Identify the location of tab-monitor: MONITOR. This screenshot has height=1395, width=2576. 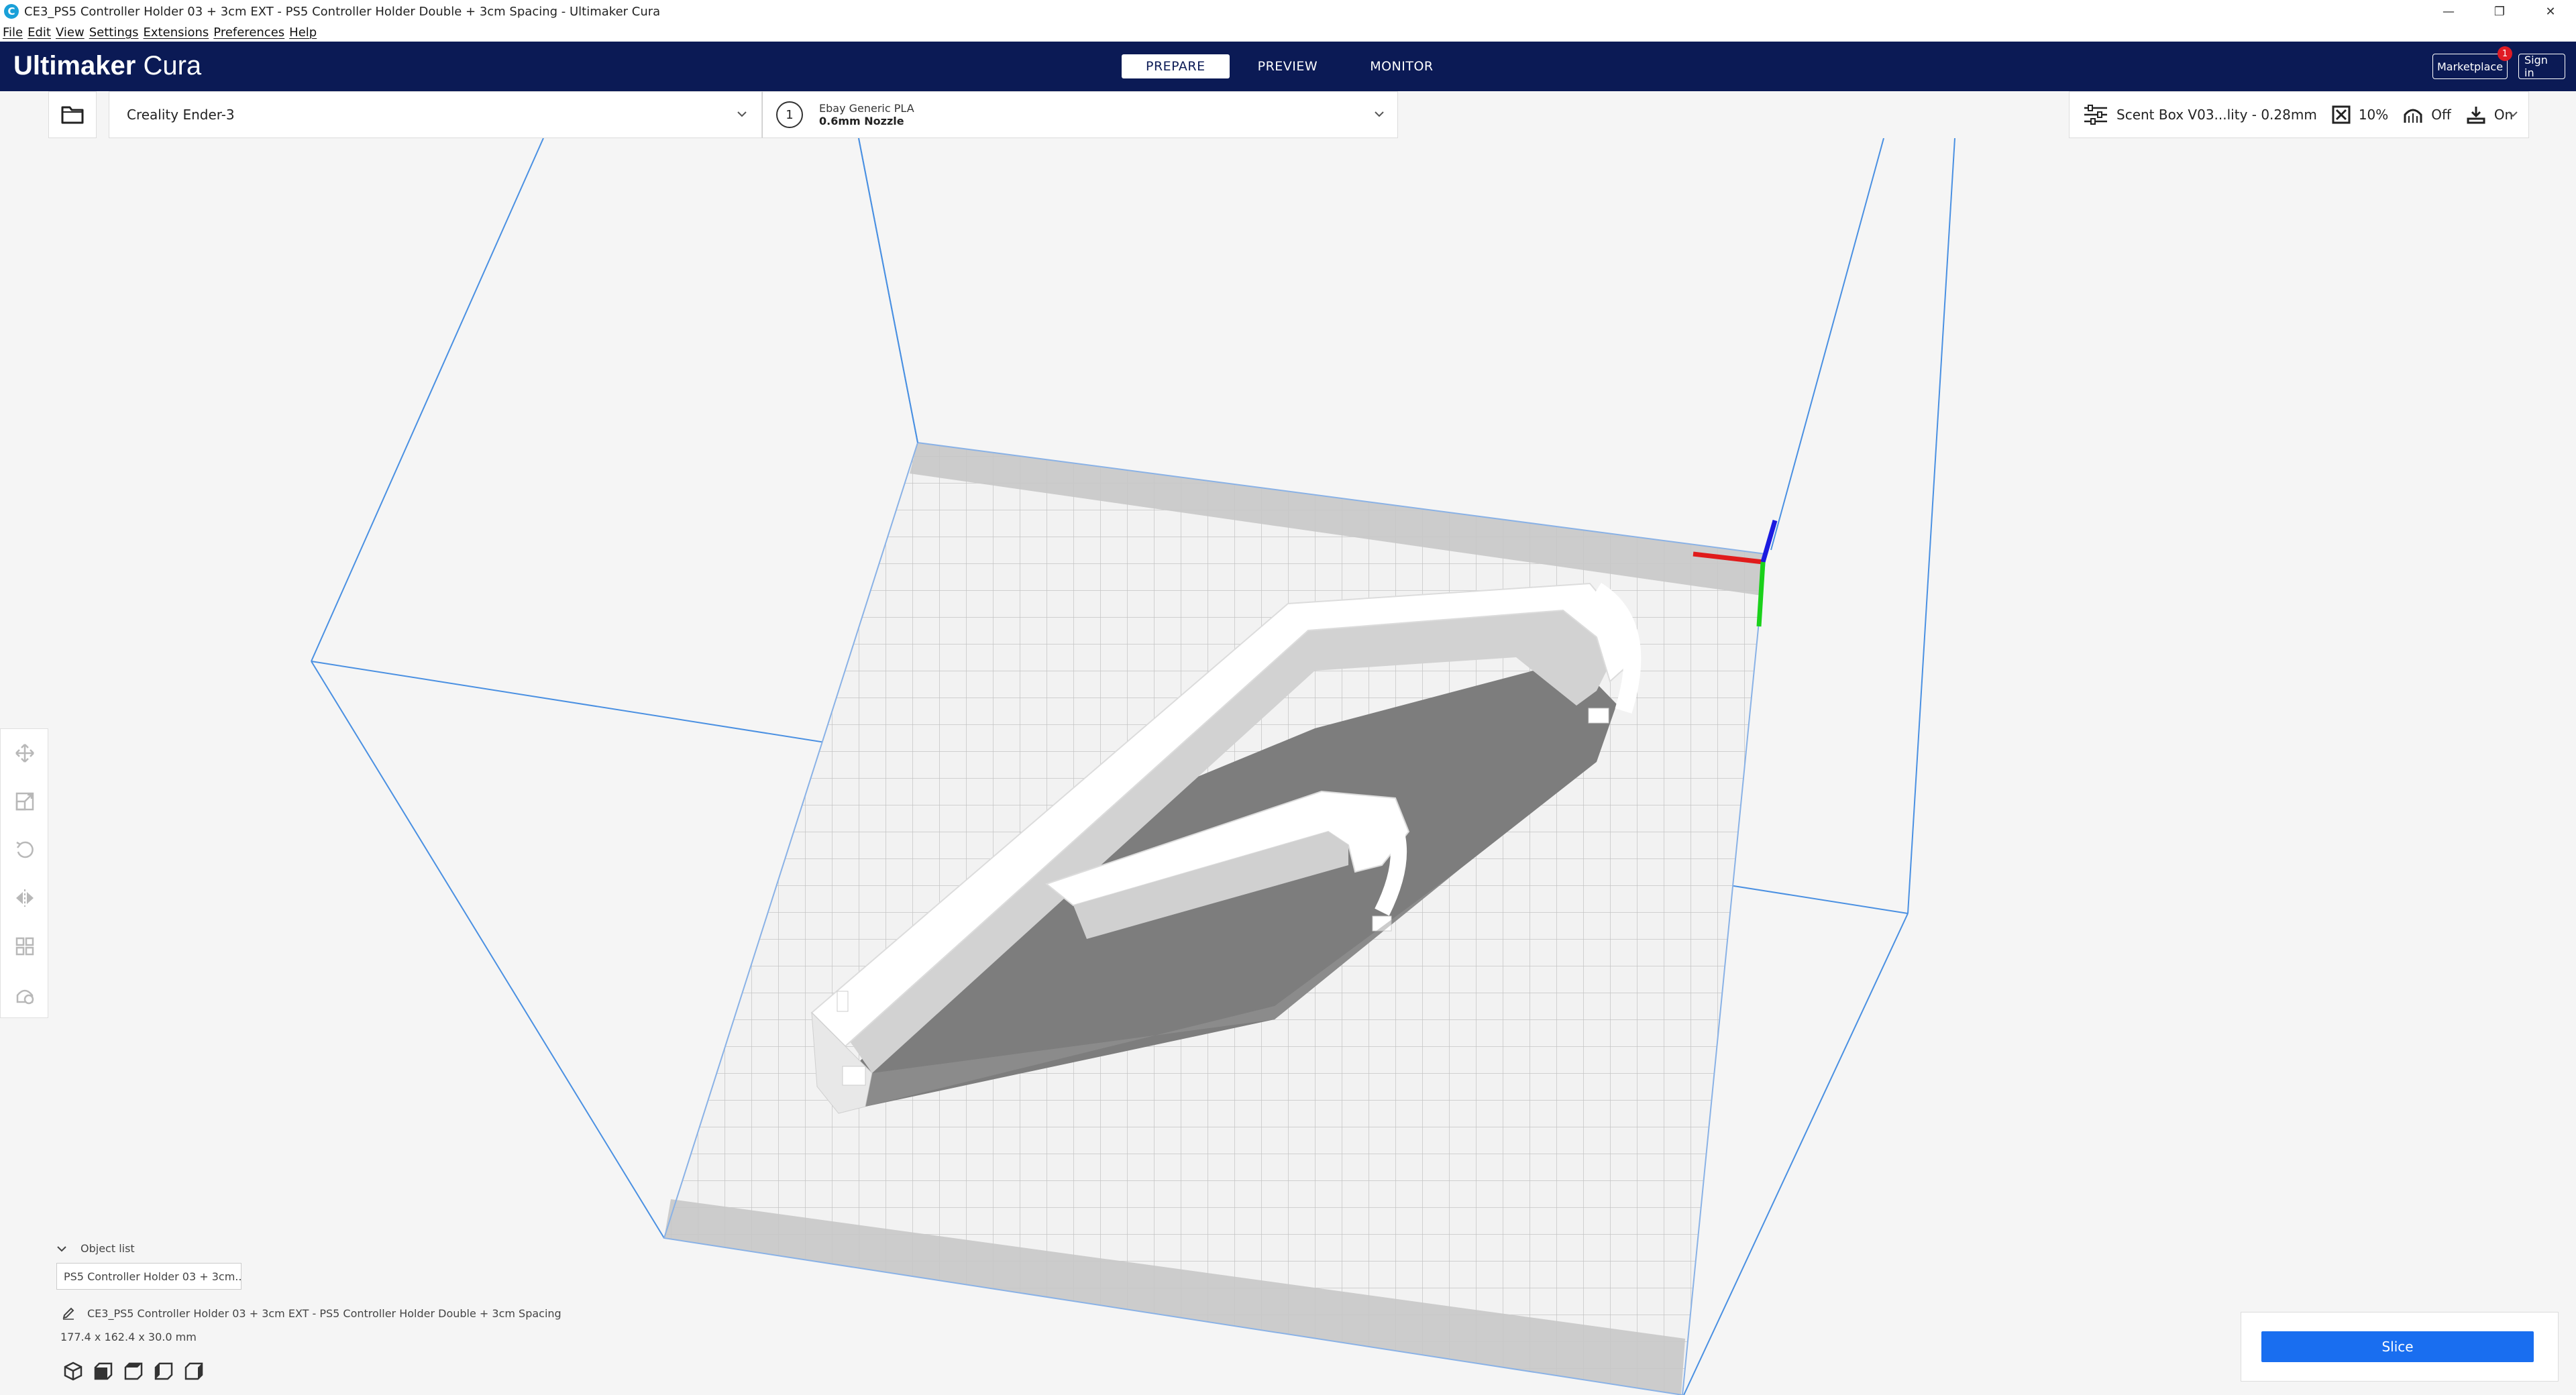
(1401, 66).